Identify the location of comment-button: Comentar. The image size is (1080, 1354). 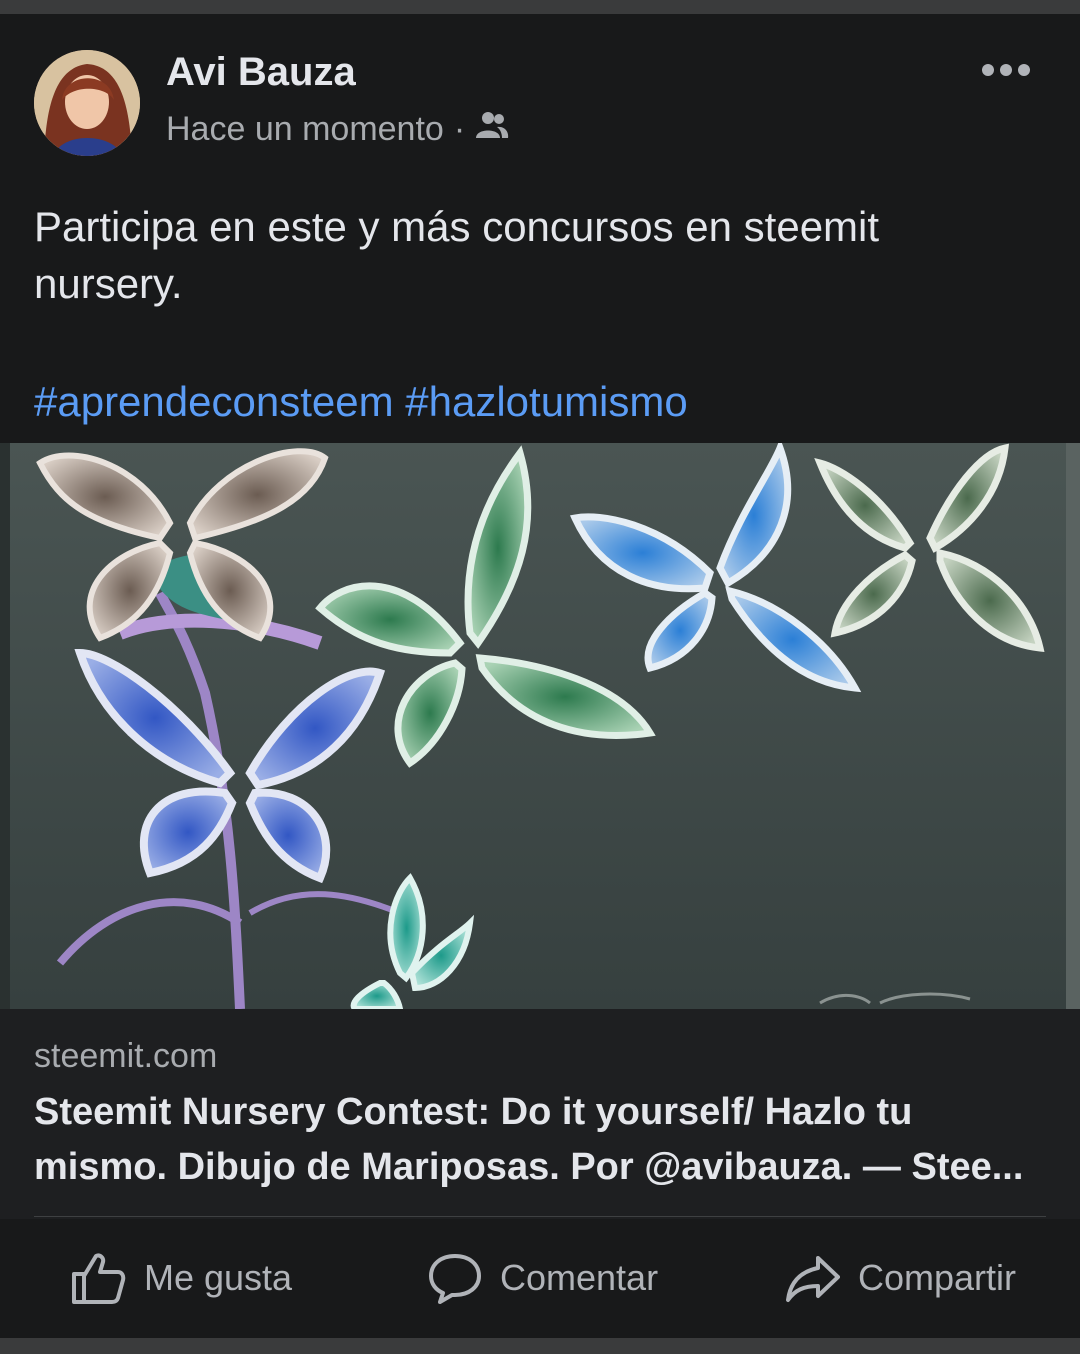
(543, 1278).